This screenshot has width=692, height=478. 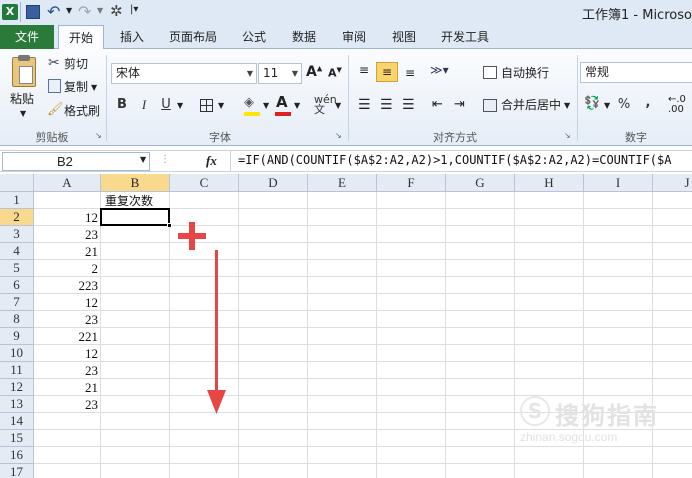 I want to click on tab-page-layout: 页面布局, so click(x=193, y=37).